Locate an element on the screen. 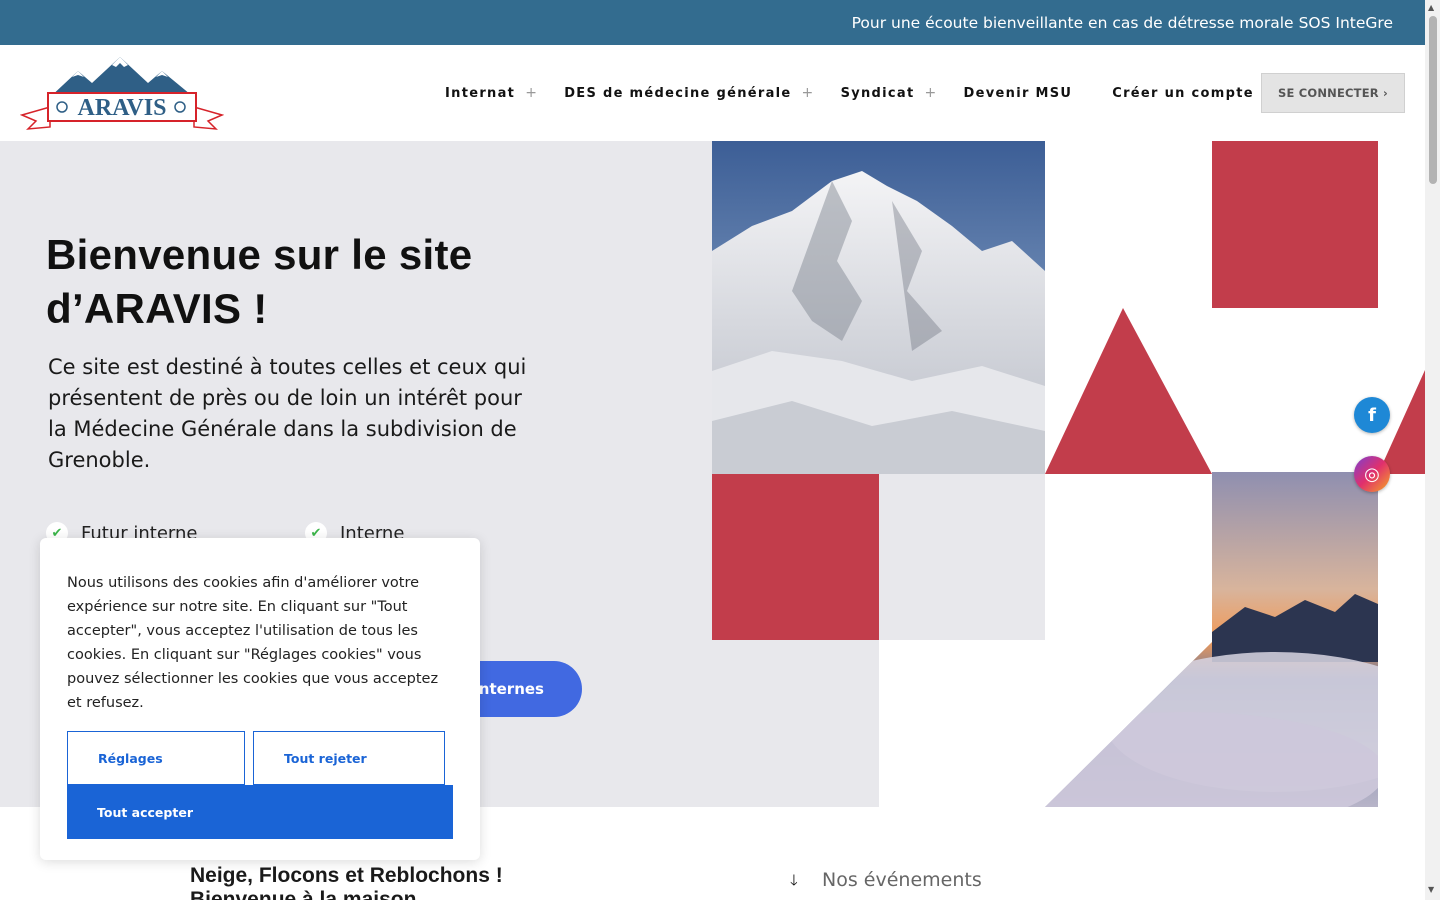 The width and height of the screenshot is (1440, 900). hero-title-line: d’ARAVIS ! is located at coordinates (157, 308).